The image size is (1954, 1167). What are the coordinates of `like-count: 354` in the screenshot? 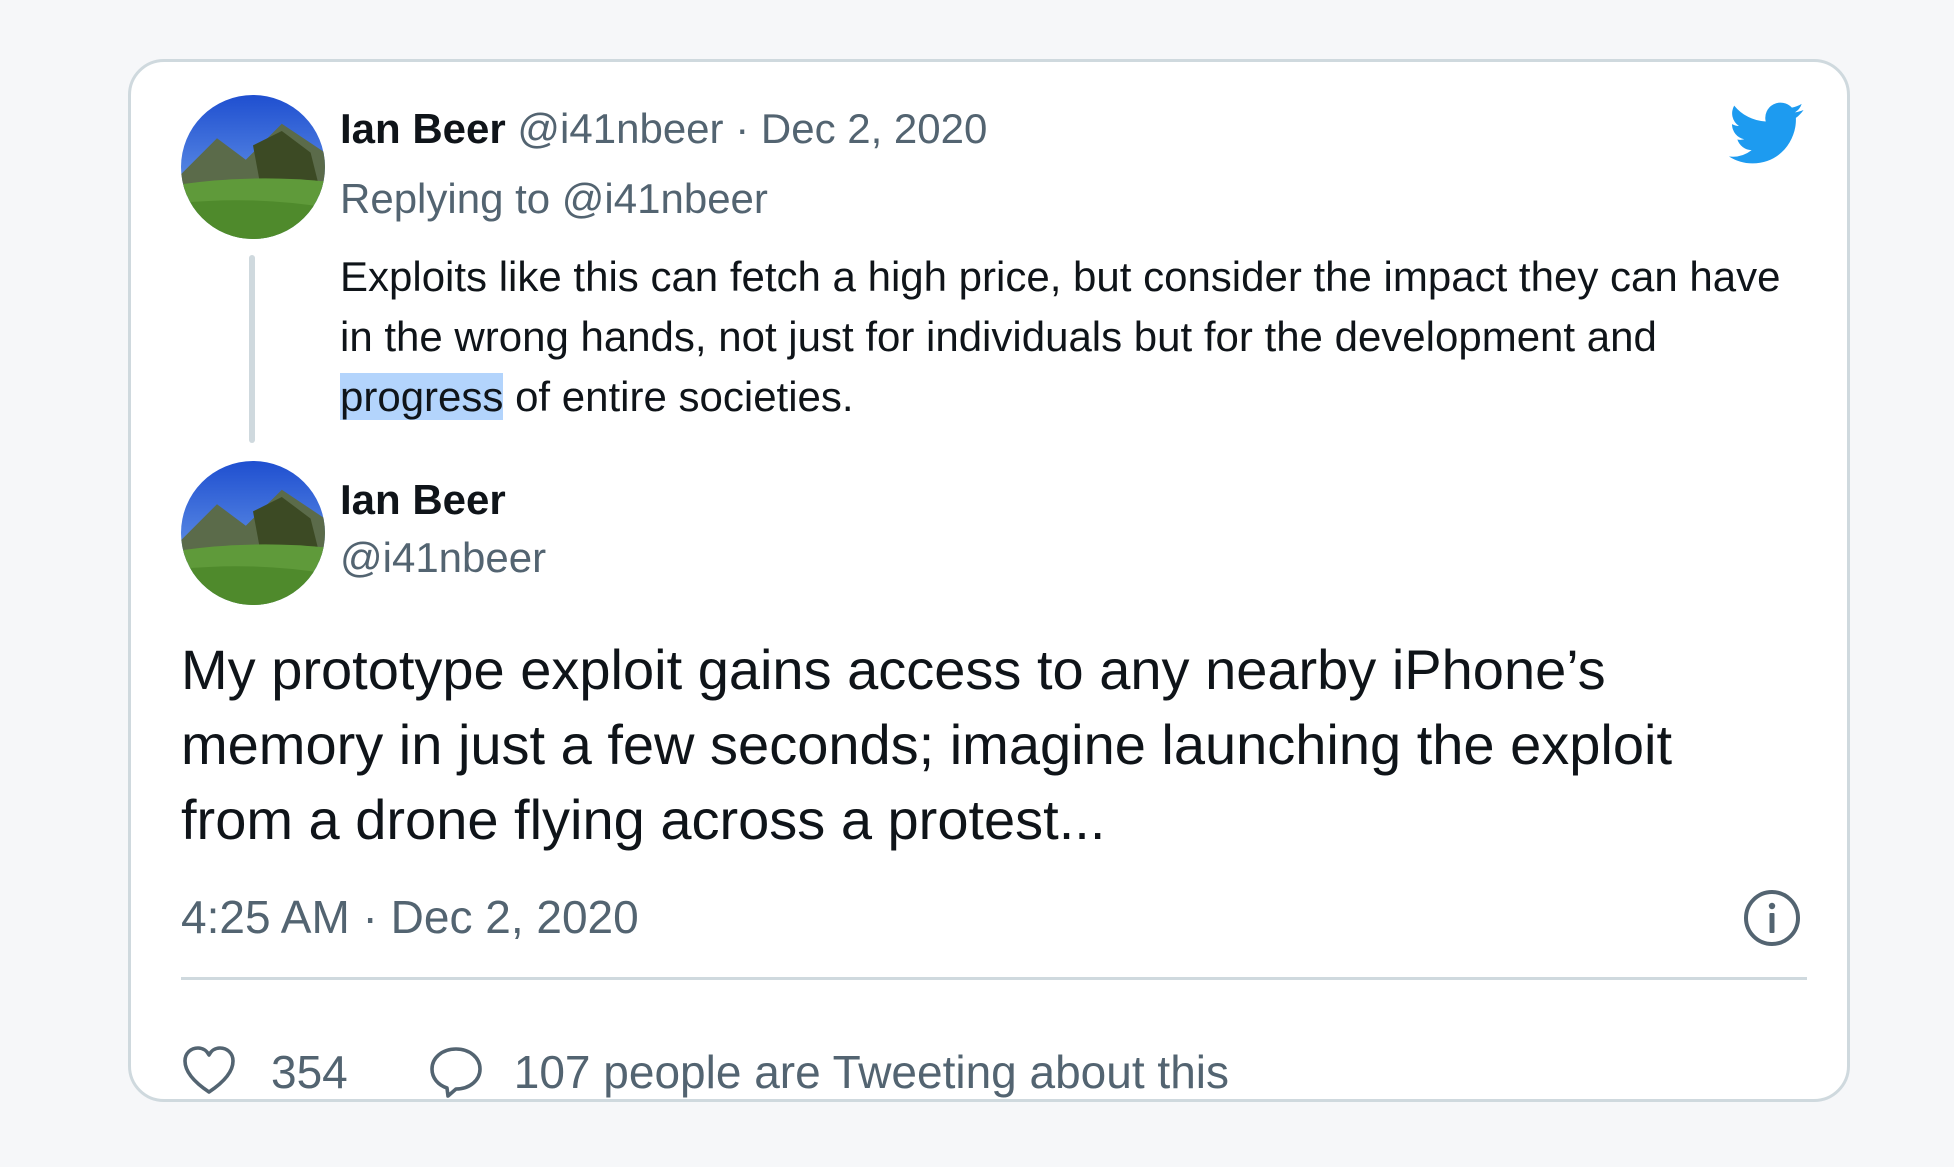 It's located at (309, 1072).